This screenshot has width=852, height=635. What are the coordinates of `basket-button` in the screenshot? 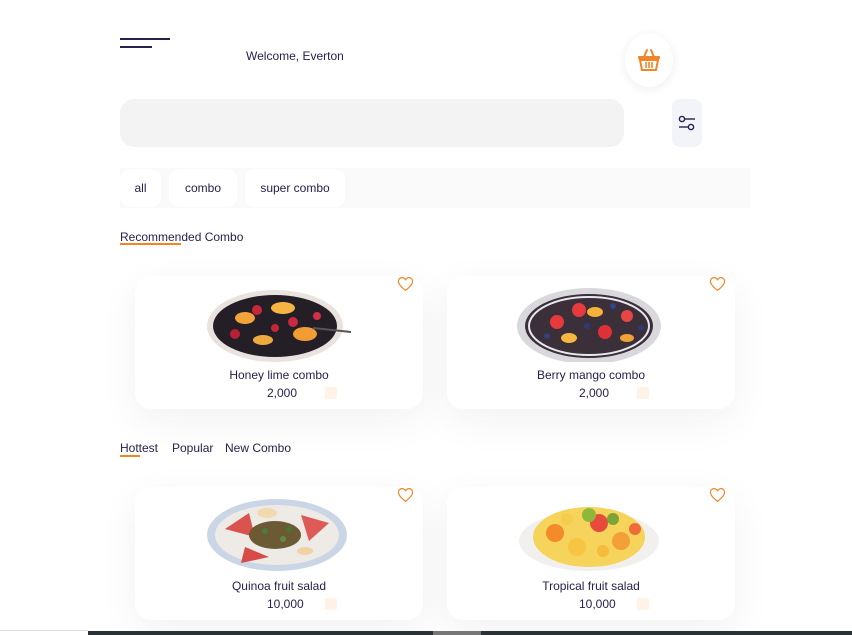 It's located at (649, 60).